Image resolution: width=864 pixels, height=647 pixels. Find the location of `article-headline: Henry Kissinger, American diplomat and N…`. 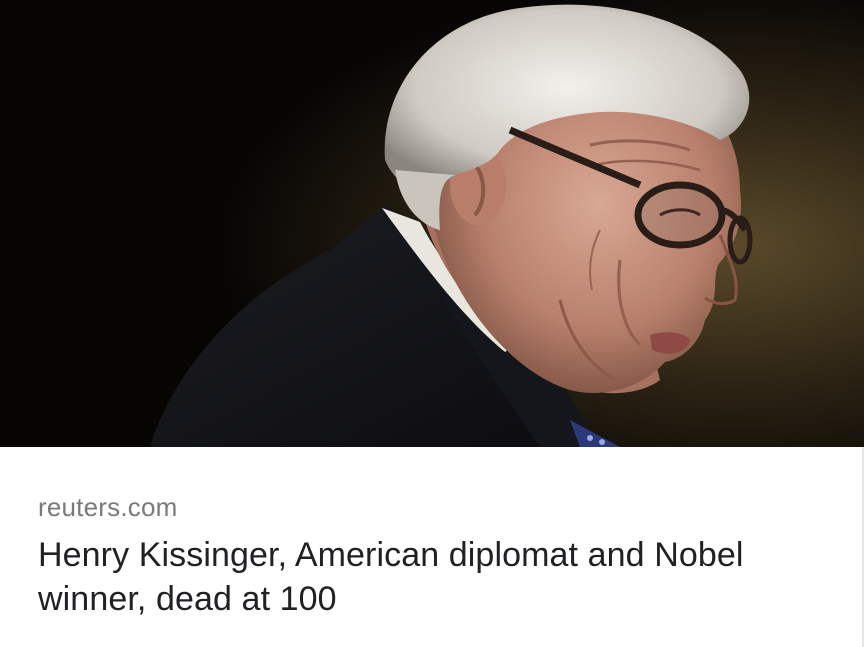

article-headline: Henry Kissinger, American diplomat and N… is located at coordinates (428, 577).